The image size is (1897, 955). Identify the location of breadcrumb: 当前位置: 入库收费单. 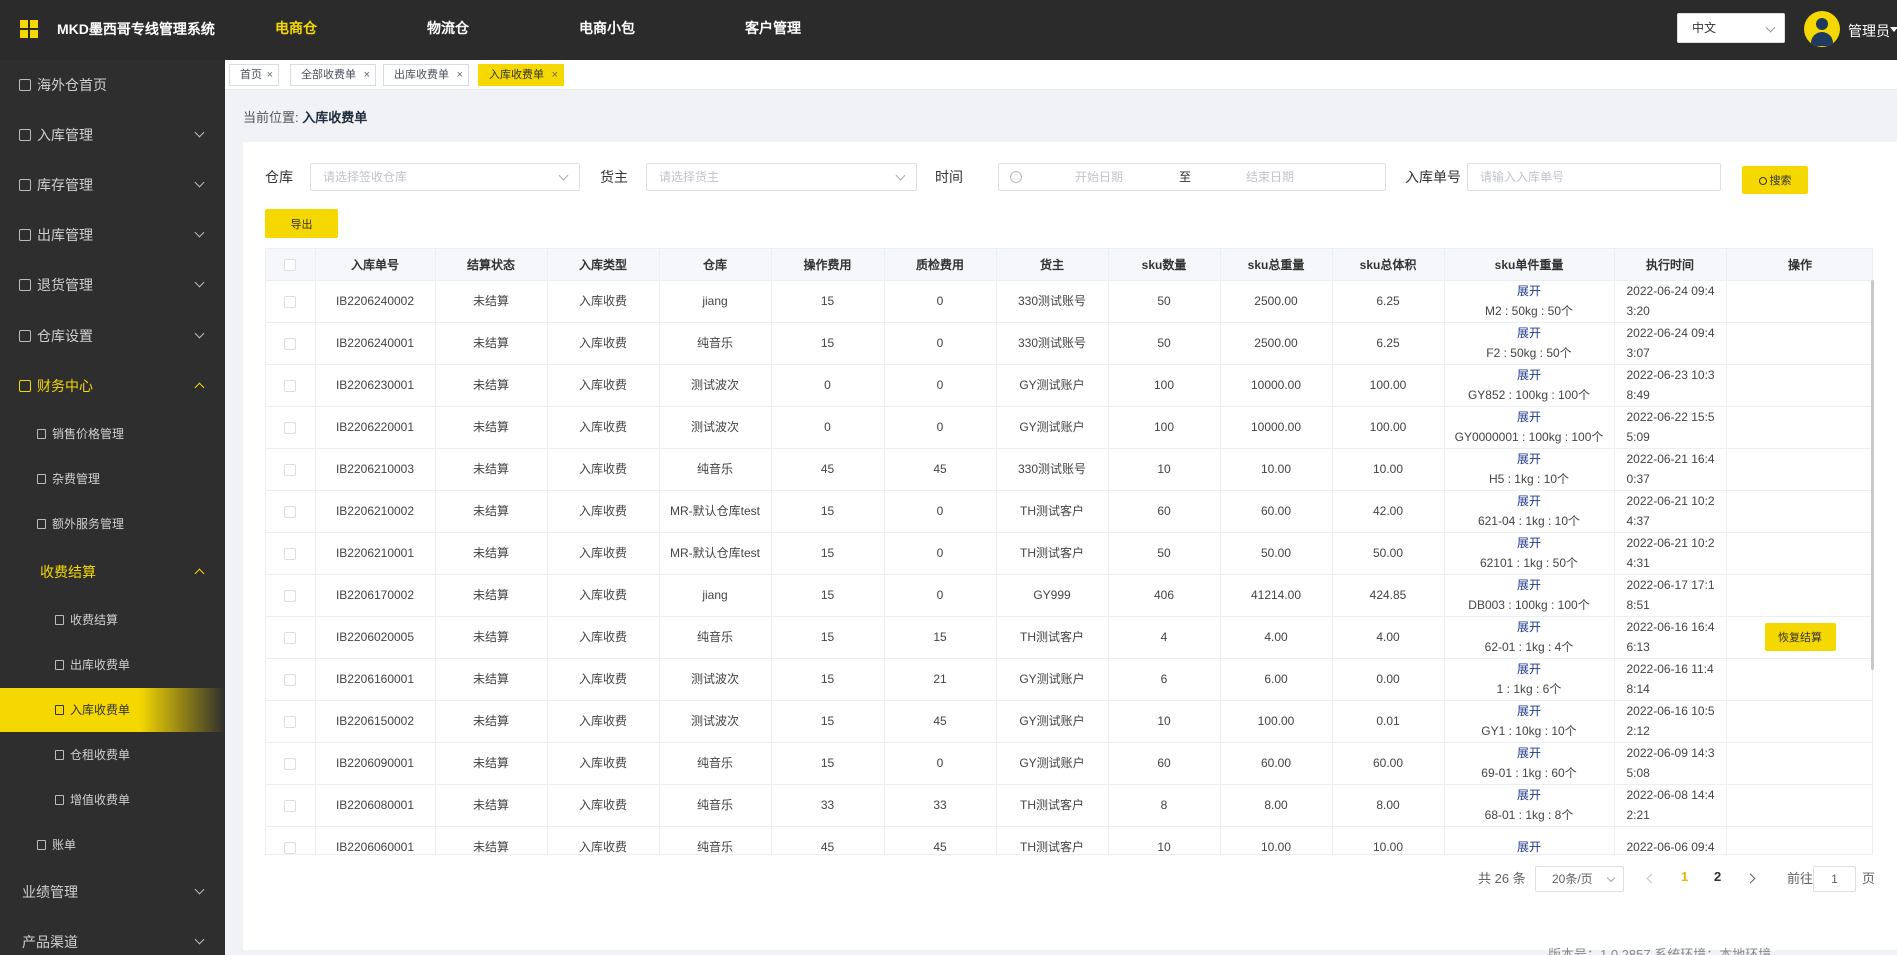
(305, 116).